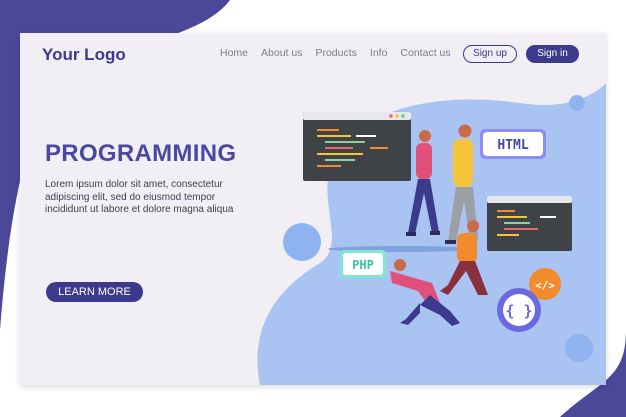 This screenshot has height=417, width=626. Describe the element at coordinates (141, 153) in the screenshot. I see `page-title: PROGRAMMING` at that location.